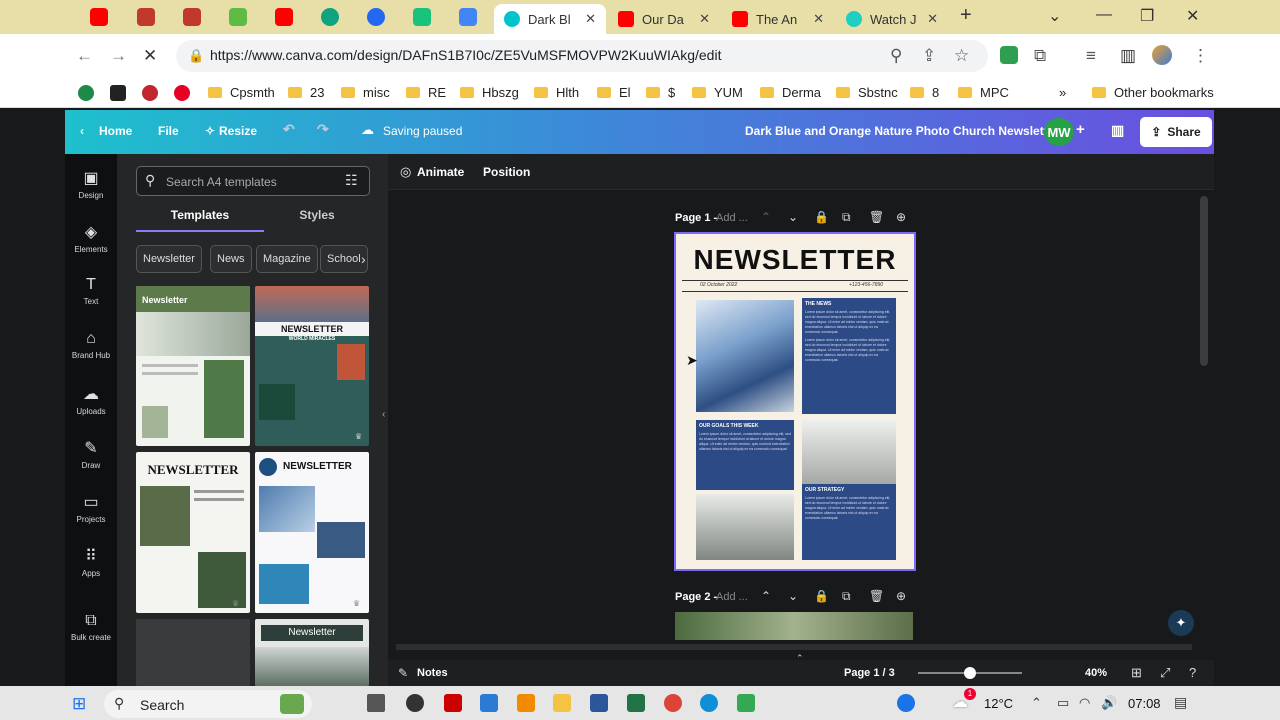  Describe the element at coordinates (746, 703) in the screenshot. I see `google-drive-icon` at that location.